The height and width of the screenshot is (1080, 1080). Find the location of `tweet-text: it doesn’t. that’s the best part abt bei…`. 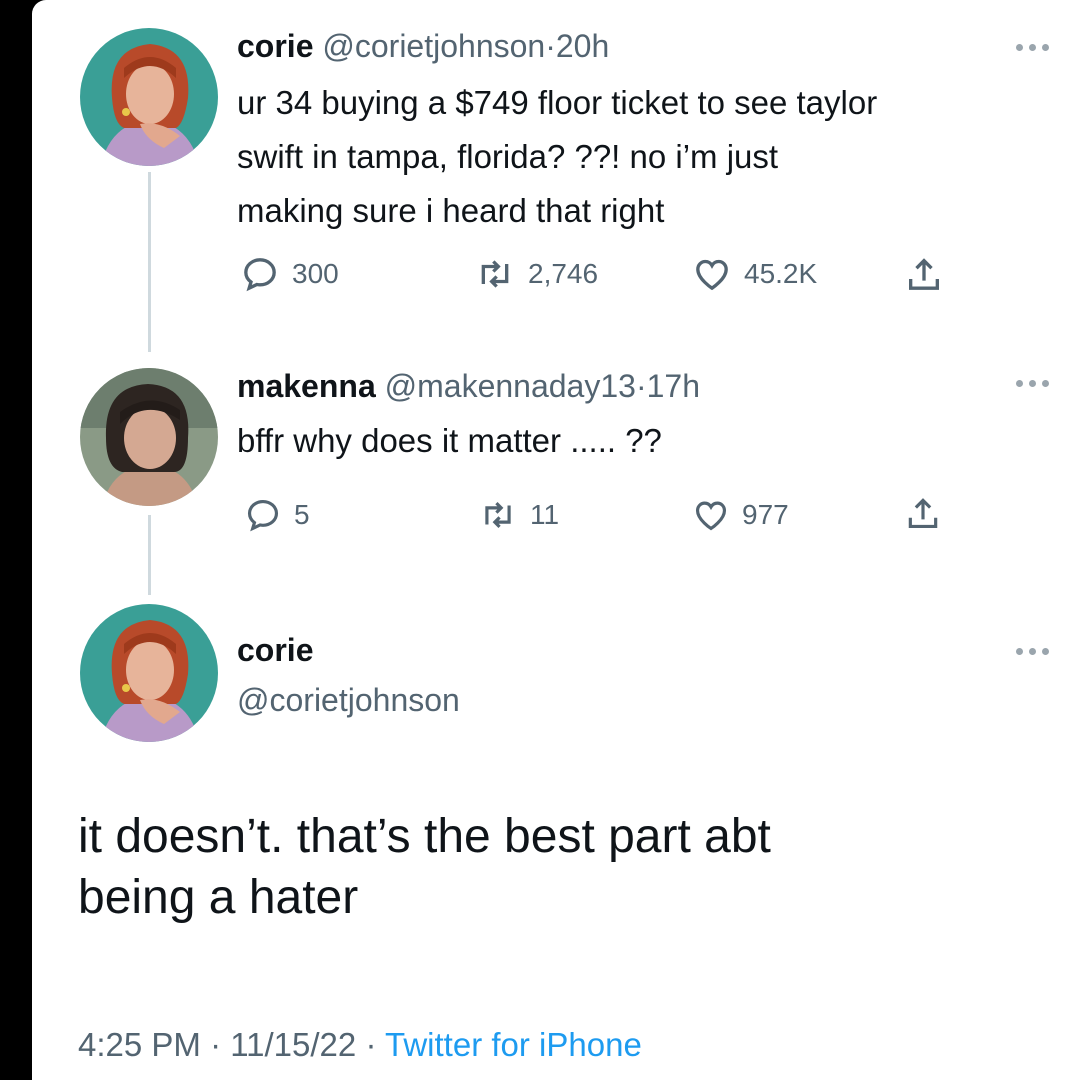

tweet-text: it doesn’t. that’s the best part abt bei… is located at coordinates (558, 867).